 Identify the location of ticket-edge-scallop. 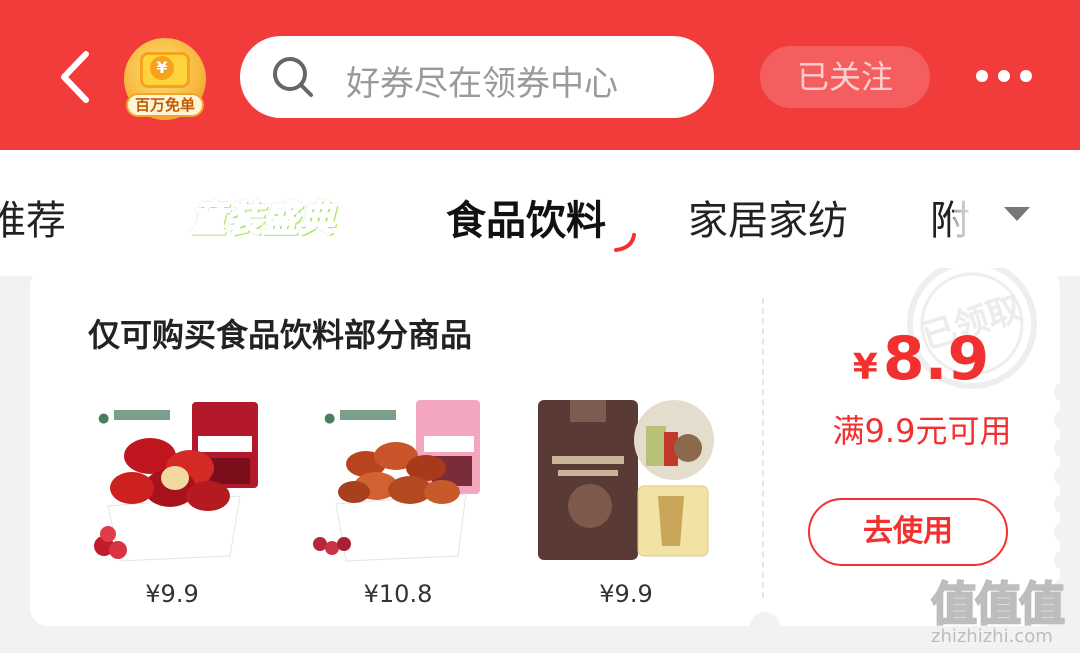
(1057, 487).